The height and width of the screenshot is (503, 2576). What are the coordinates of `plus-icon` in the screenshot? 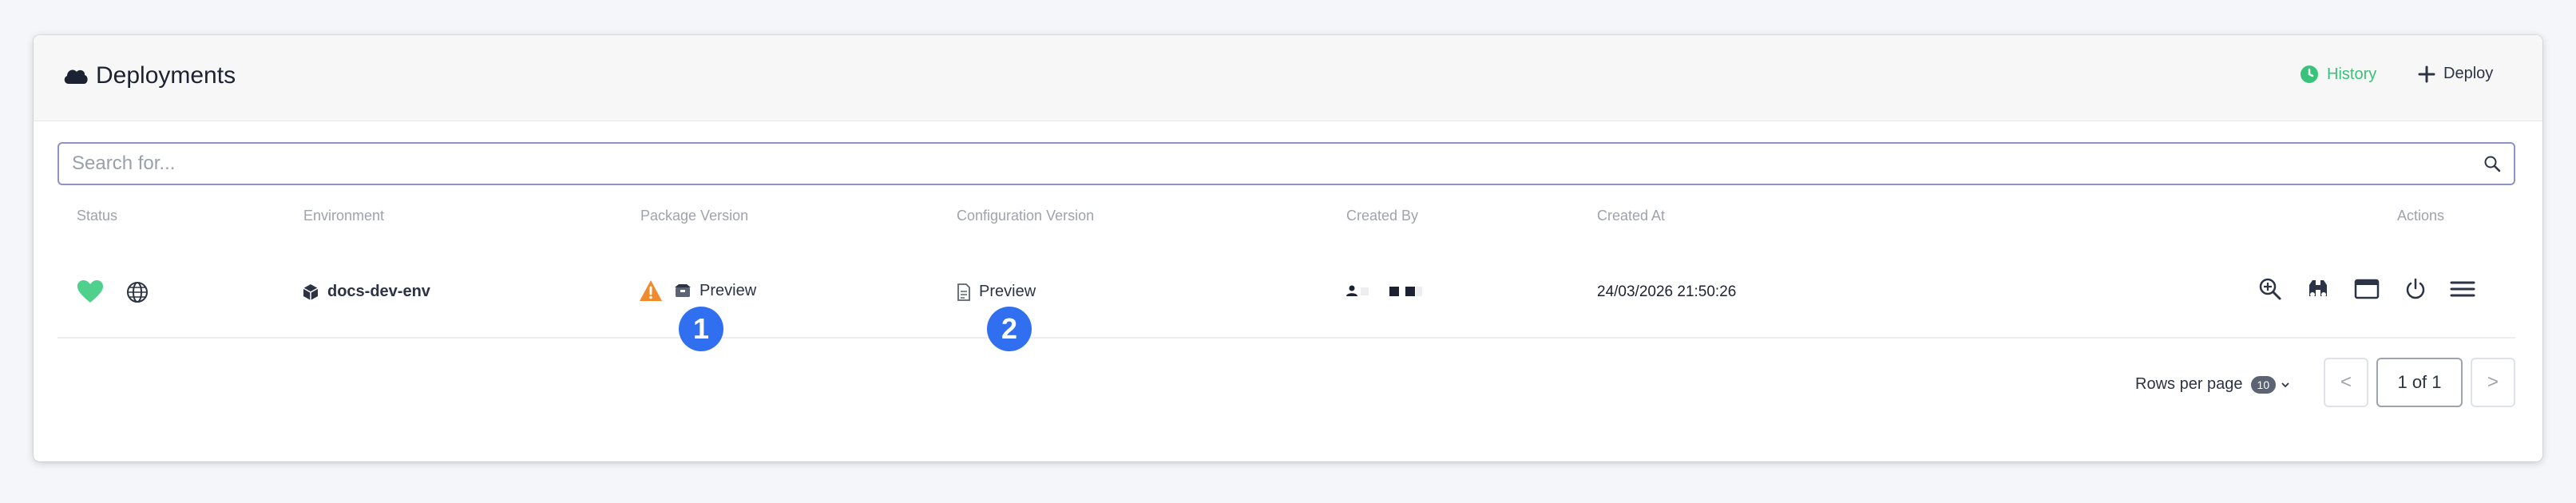 It's located at (2426, 73).